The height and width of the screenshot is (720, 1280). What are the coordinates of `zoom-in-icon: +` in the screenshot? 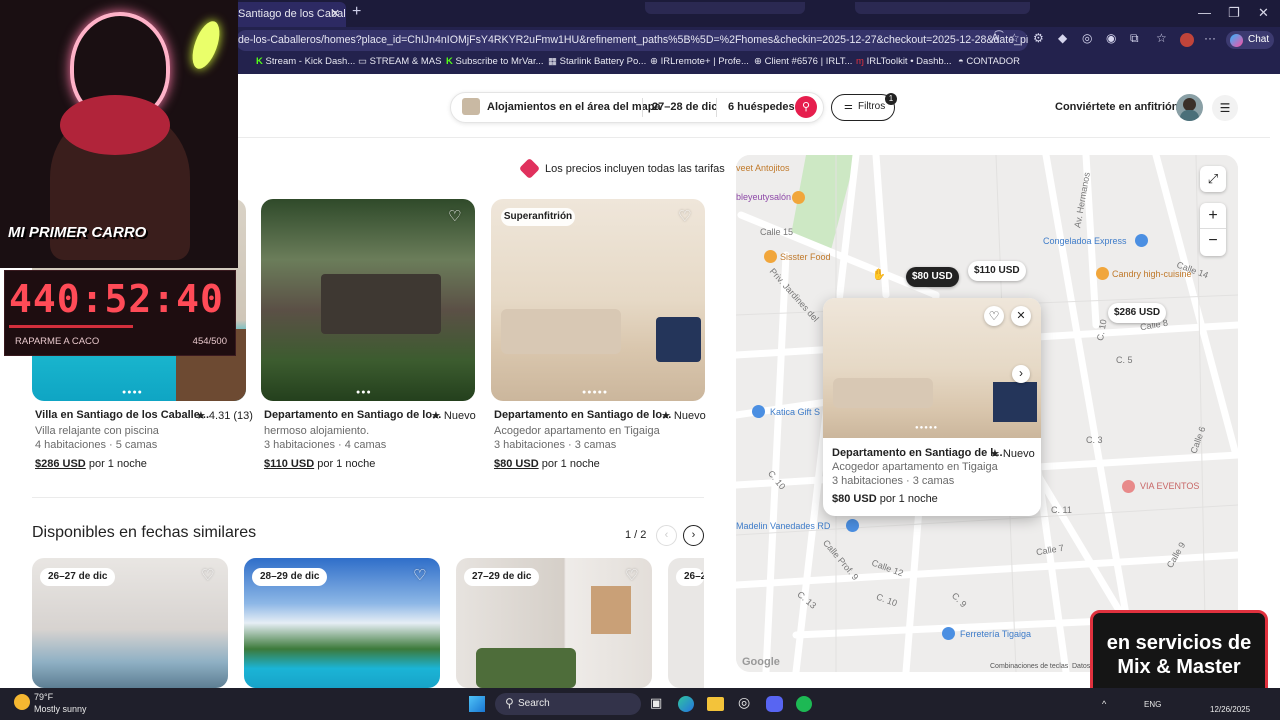 It's located at (1213, 216).